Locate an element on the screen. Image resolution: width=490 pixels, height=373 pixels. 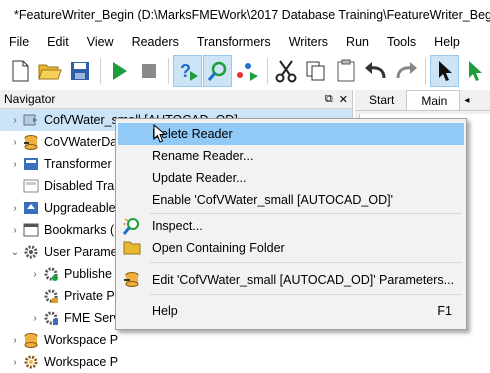
tree-item-label: Bookmarks ( is located at coordinates (79, 230).